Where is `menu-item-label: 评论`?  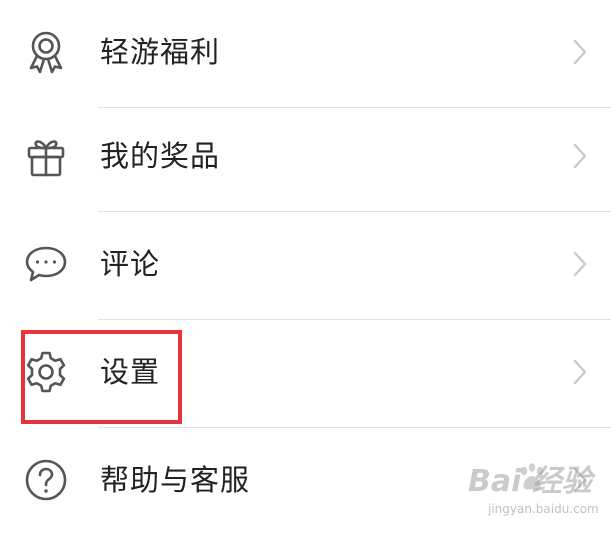 menu-item-label: 评论 is located at coordinates (130, 264).